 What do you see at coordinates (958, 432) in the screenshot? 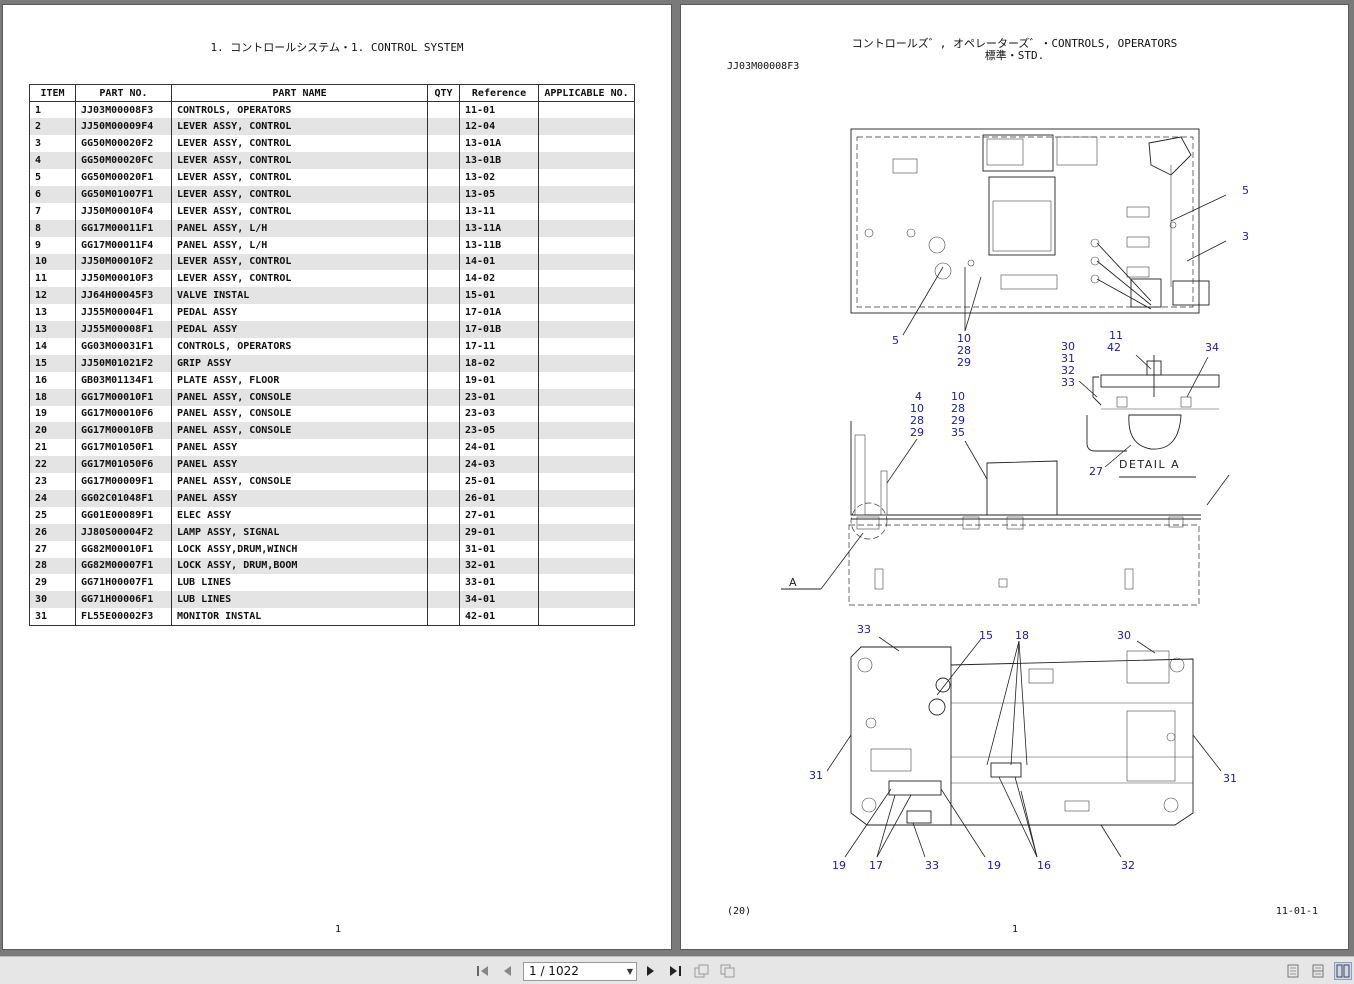
I see `callout-35: 35` at bounding box center [958, 432].